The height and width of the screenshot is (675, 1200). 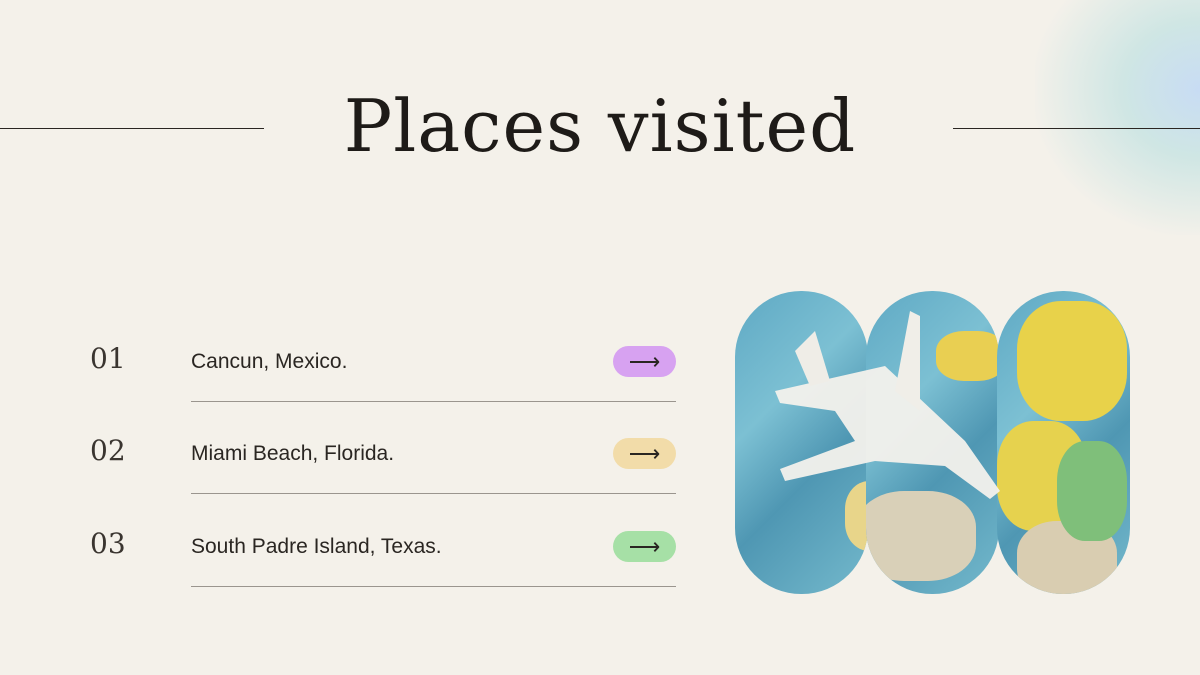 What do you see at coordinates (600, 126) in the screenshot?
I see `page-title: Places visited` at bounding box center [600, 126].